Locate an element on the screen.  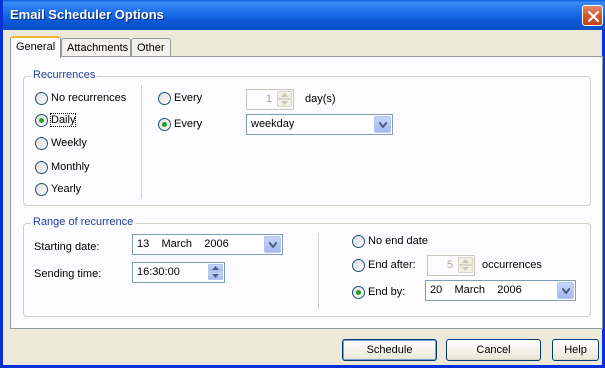
starting-date-picker: 13 March 2006 is located at coordinates (207, 244).